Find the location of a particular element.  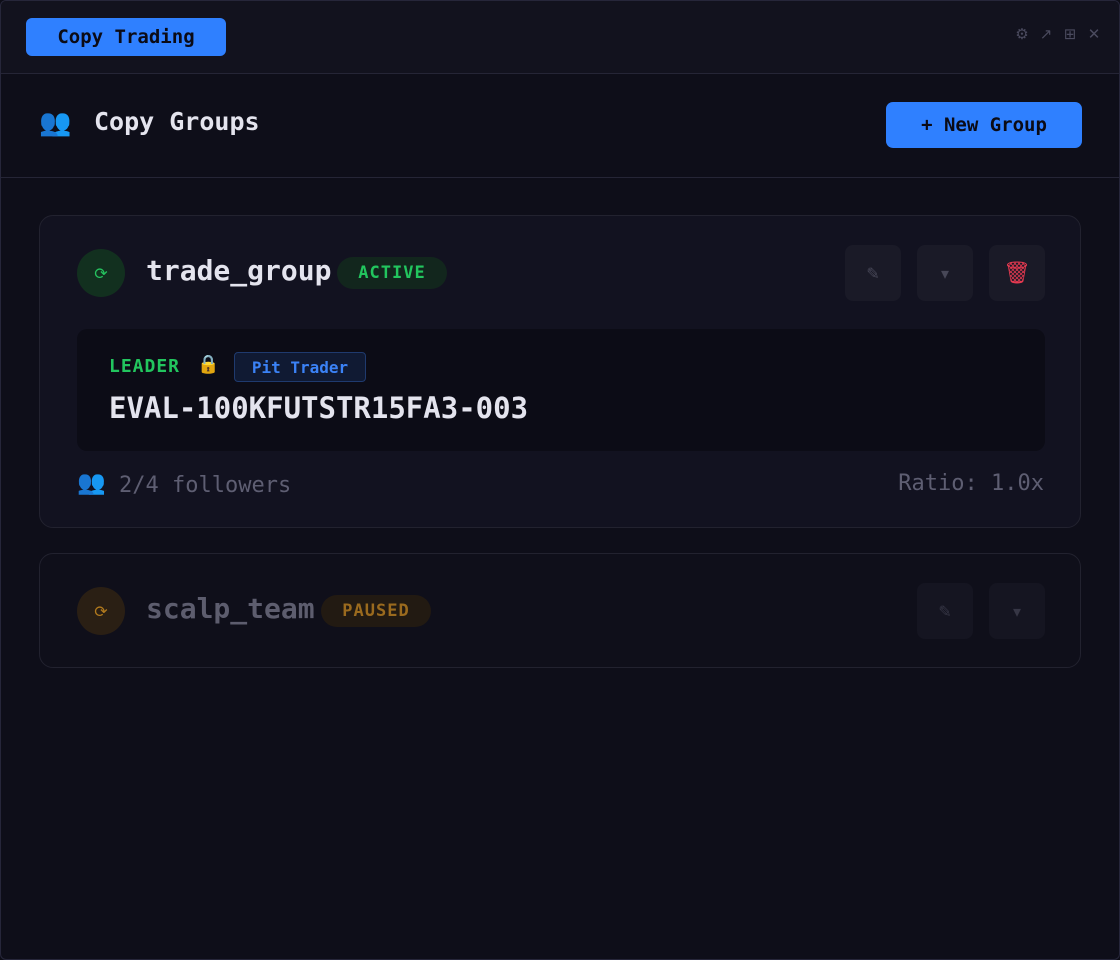

leader-label: LEADER is located at coordinates (145, 366).